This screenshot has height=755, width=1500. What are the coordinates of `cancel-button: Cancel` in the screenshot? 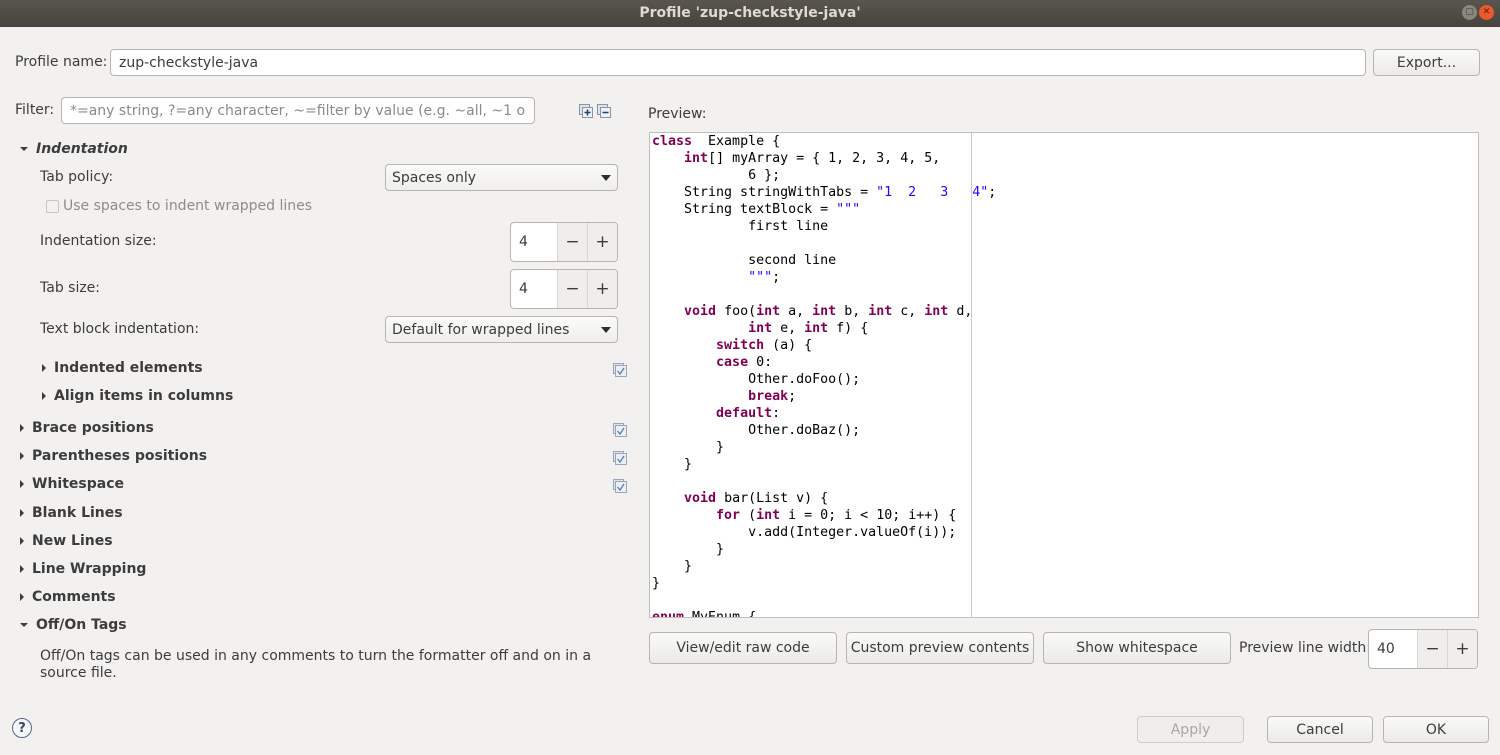 It's located at (1320, 729).